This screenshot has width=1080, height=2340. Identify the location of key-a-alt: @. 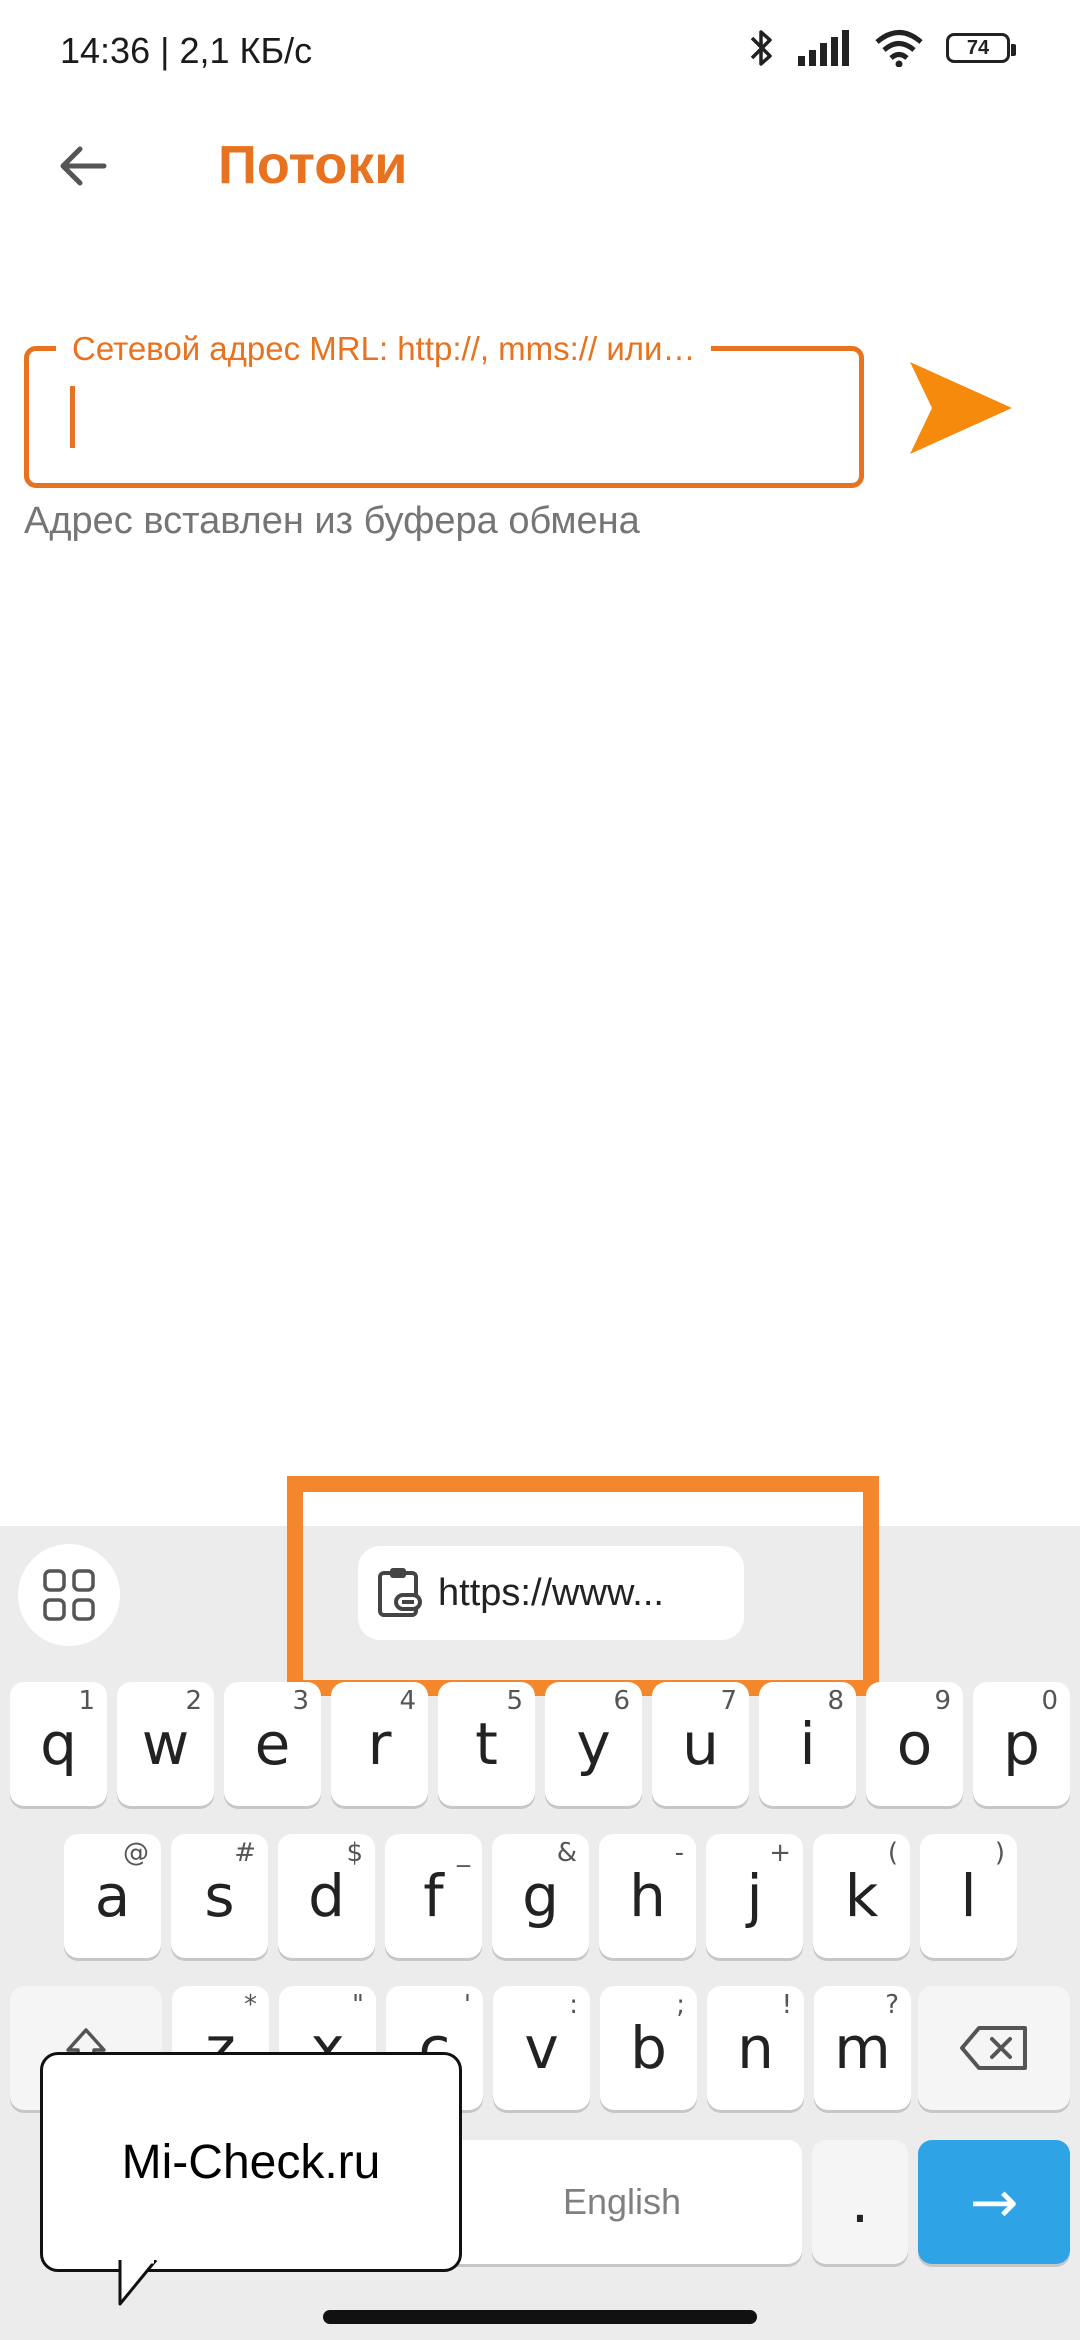
(136, 1853).